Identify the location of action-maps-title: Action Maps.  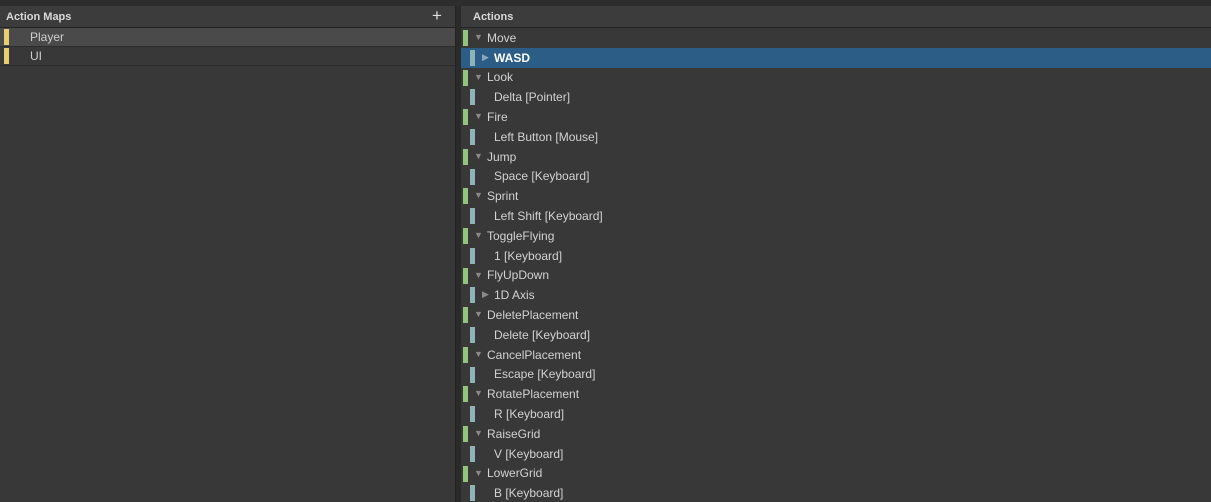
(39, 16).